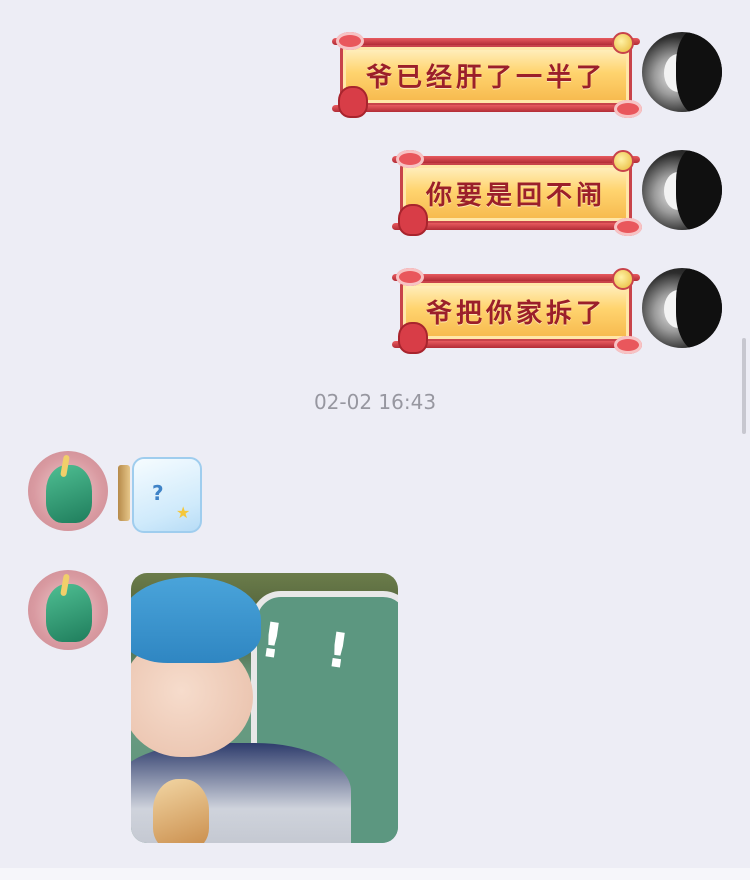 The width and height of the screenshot is (750, 880). Describe the element at coordinates (264, 708) in the screenshot. I see `photo-message: ! !` at that location.